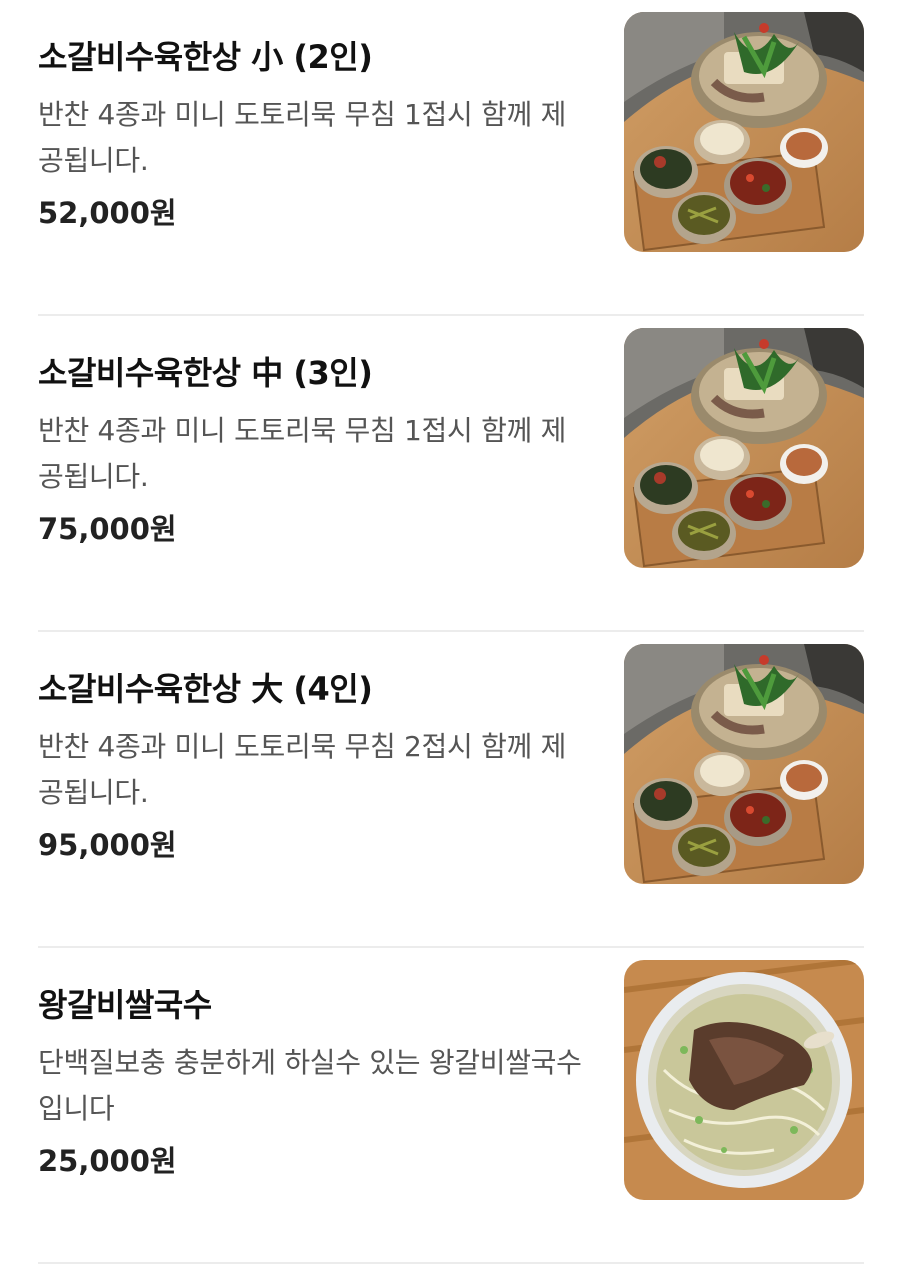 The height and width of the screenshot is (1273, 900). Describe the element at coordinates (107, 845) in the screenshot. I see `menu-item-price: 95,000원` at that location.